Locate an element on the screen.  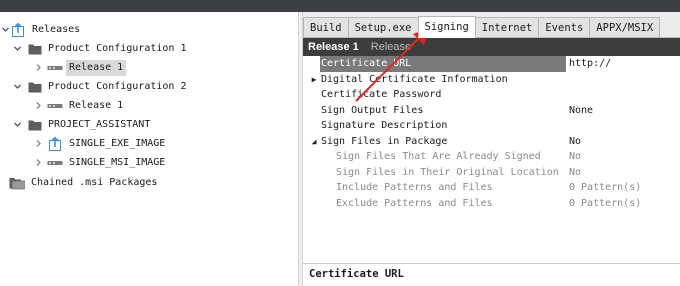
tree-label: Releases is located at coordinates (56, 29).